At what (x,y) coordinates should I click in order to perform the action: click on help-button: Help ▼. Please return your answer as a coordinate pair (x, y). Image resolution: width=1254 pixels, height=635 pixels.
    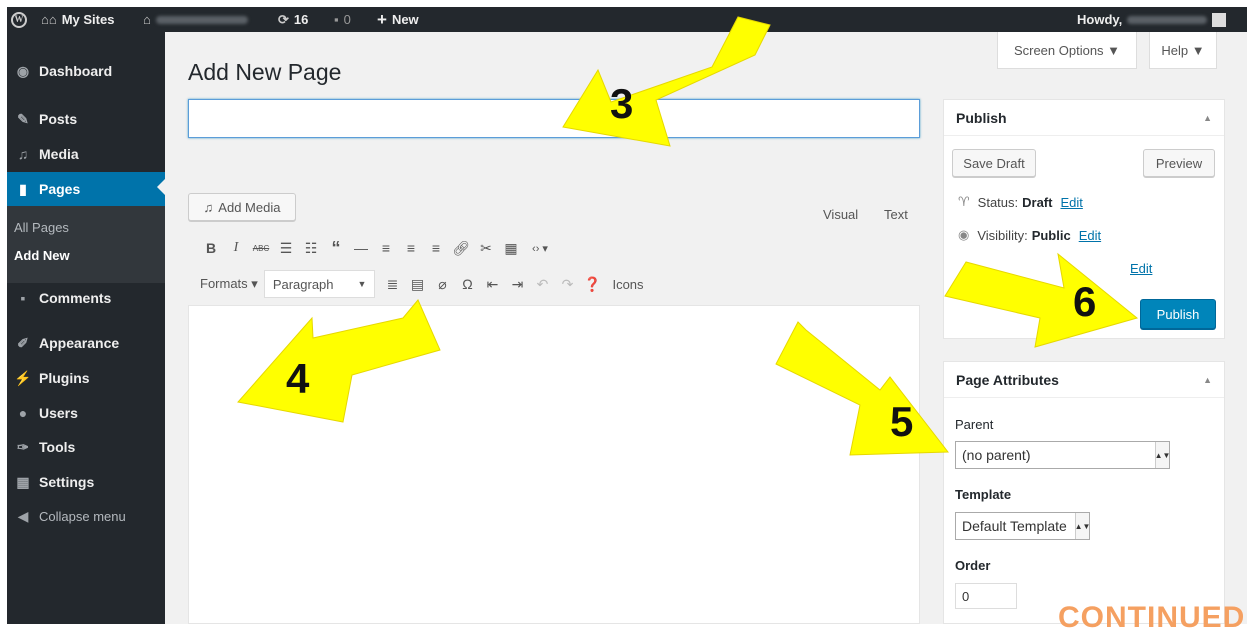
    Looking at the image, I should click on (1183, 50).